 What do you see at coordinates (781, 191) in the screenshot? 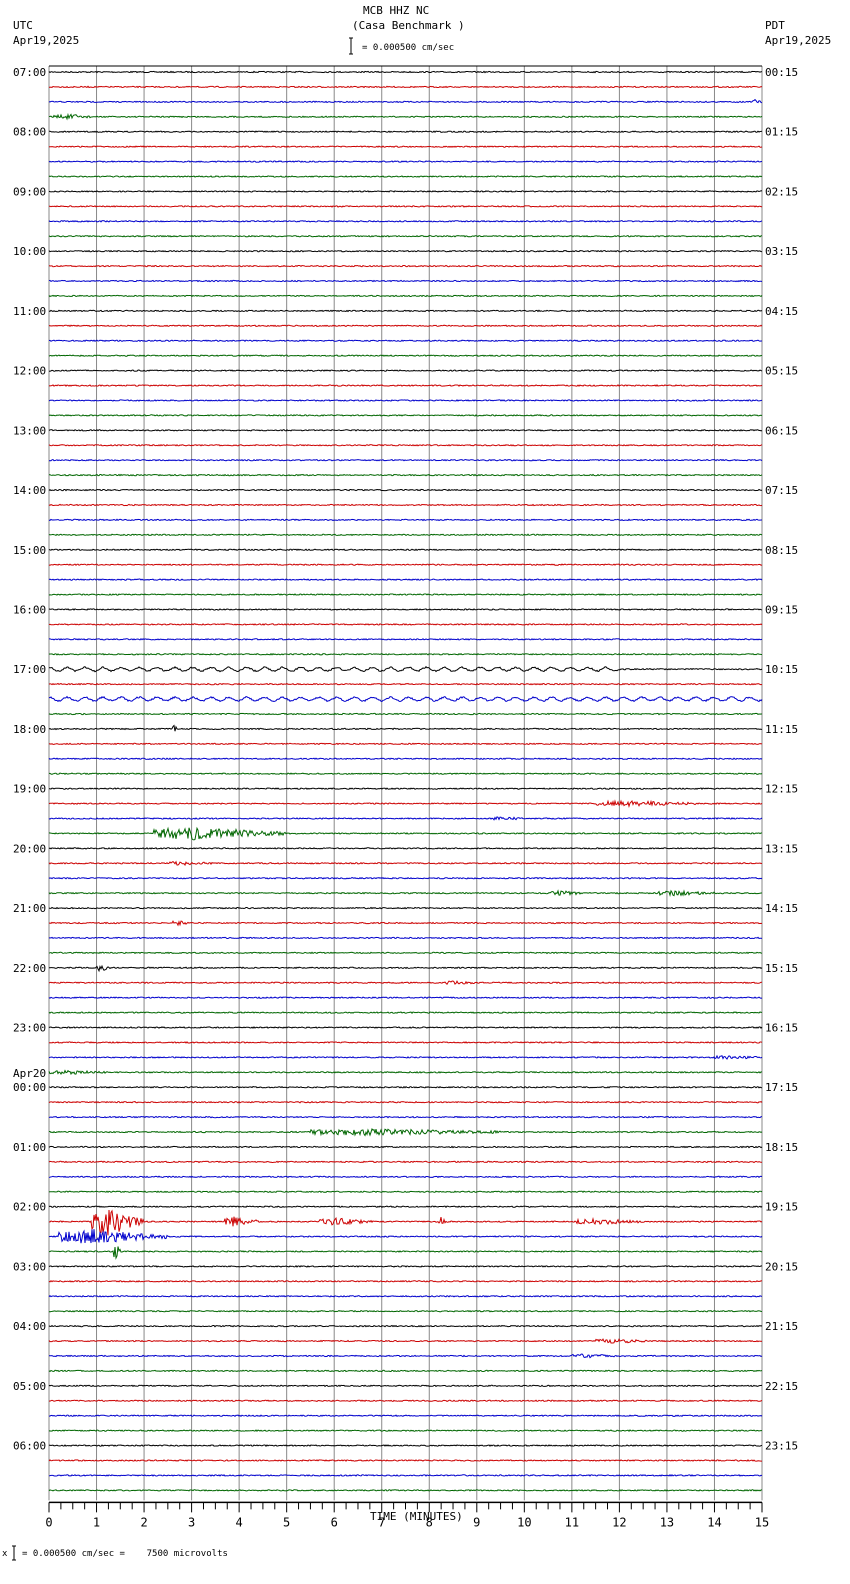
I see `right-hour-label: 02:15` at bounding box center [781, 191].